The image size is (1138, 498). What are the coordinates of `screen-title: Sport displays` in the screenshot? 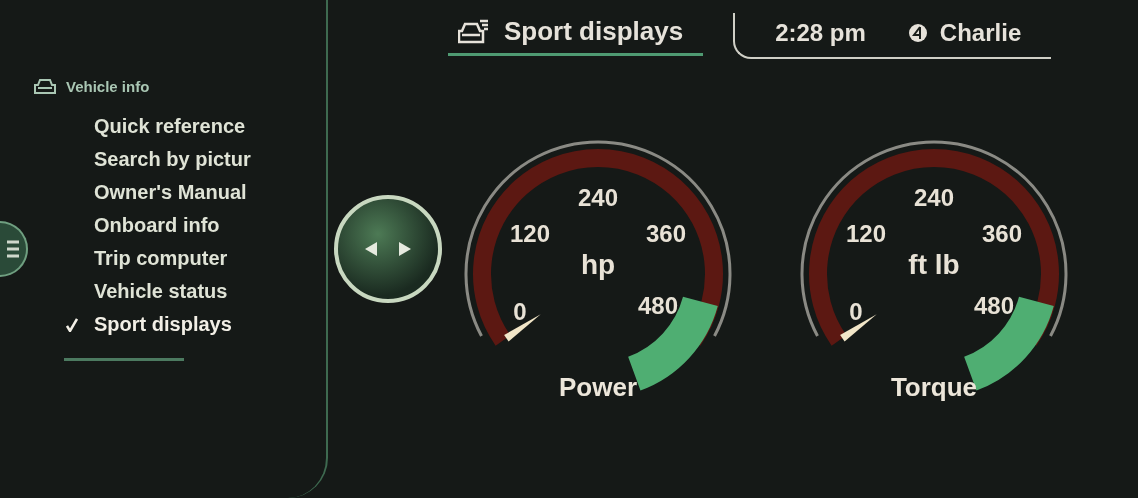 It's located at (594, 31).